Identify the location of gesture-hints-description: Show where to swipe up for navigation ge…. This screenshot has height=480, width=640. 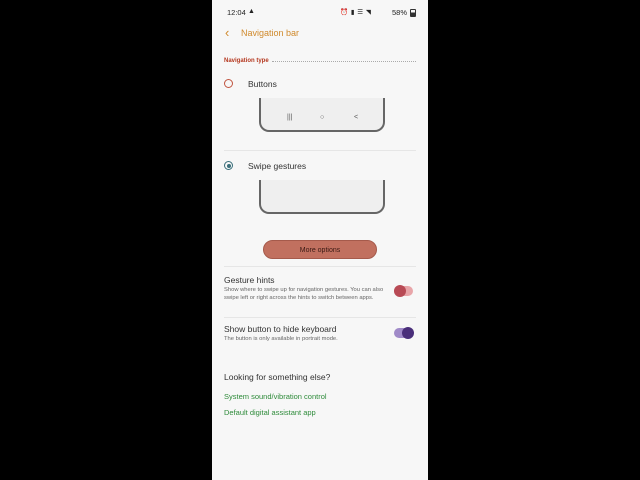
(304, 294).